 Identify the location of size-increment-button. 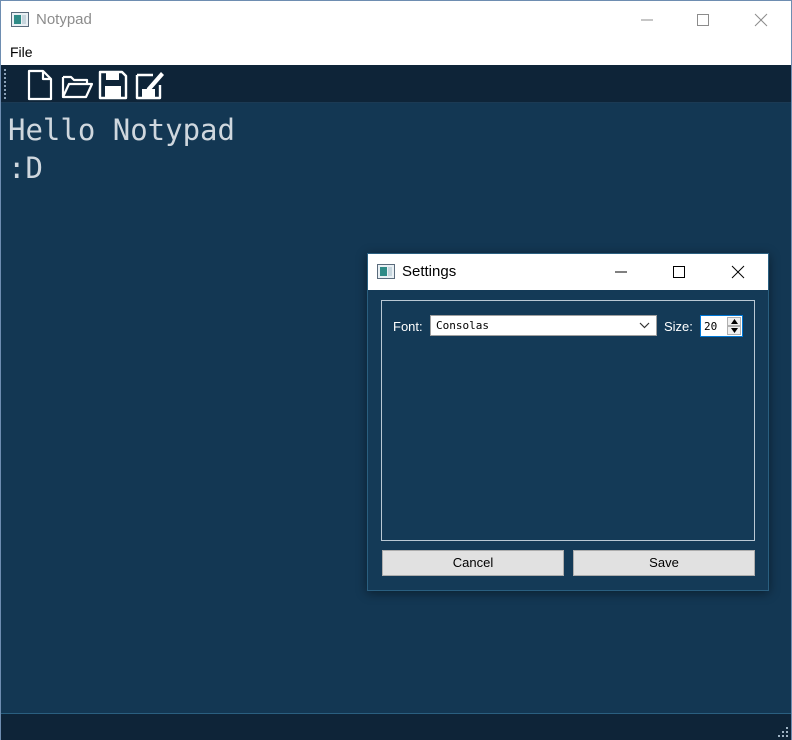
(734, 321).